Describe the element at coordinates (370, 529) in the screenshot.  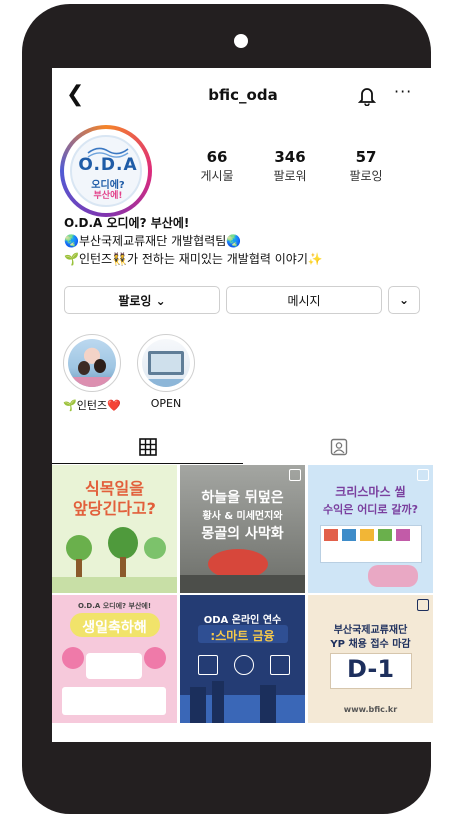
I see `post-thumbnail: 크리스마스 씰 수익은 어디로 갈까?` at that location.